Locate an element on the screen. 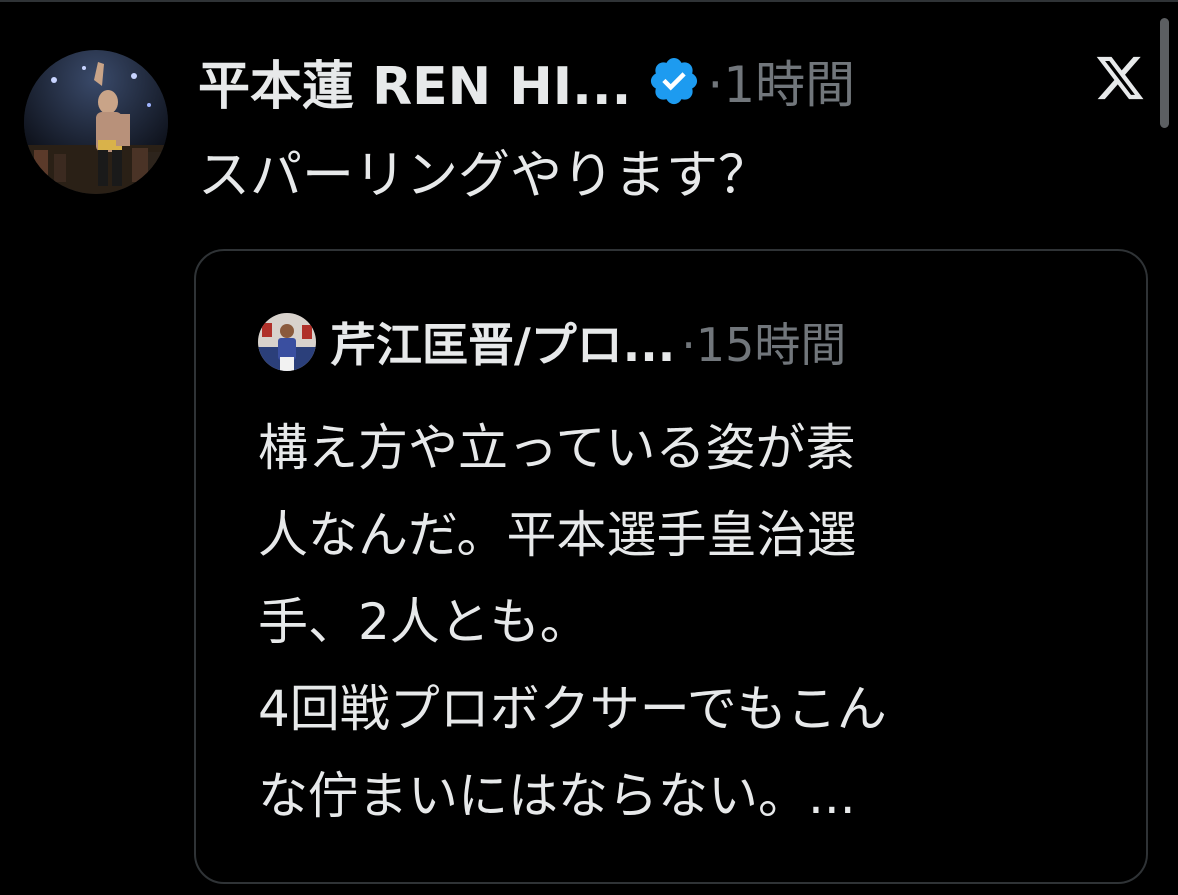 Image resolution: width=1178 pixels, height=895 pixels. quote-avatar is located at coordinates (287, 342).